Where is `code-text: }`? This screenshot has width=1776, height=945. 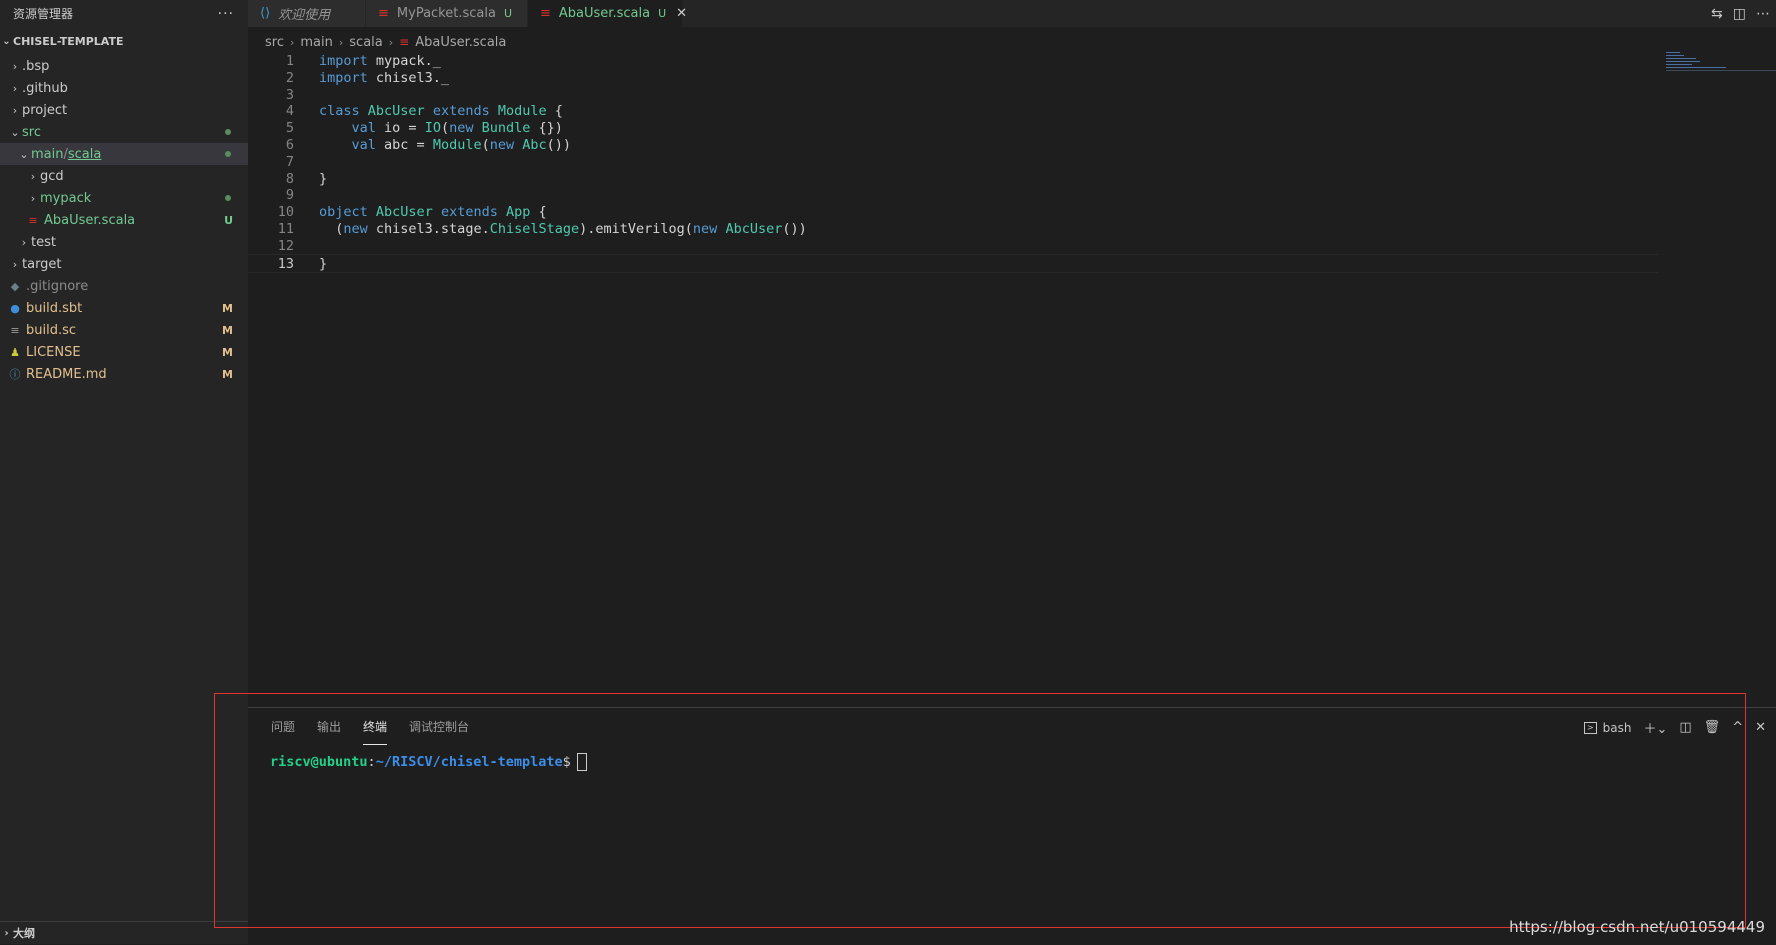
code-text: } is located at coordinates (323, 264).